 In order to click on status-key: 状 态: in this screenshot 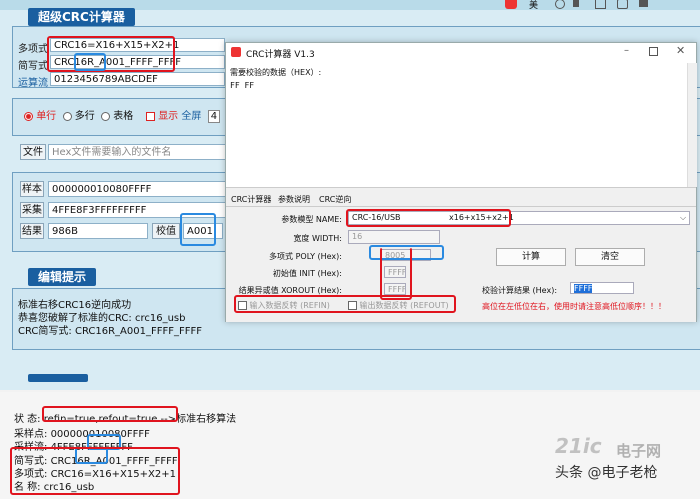, I will do `click(27, 419)`.